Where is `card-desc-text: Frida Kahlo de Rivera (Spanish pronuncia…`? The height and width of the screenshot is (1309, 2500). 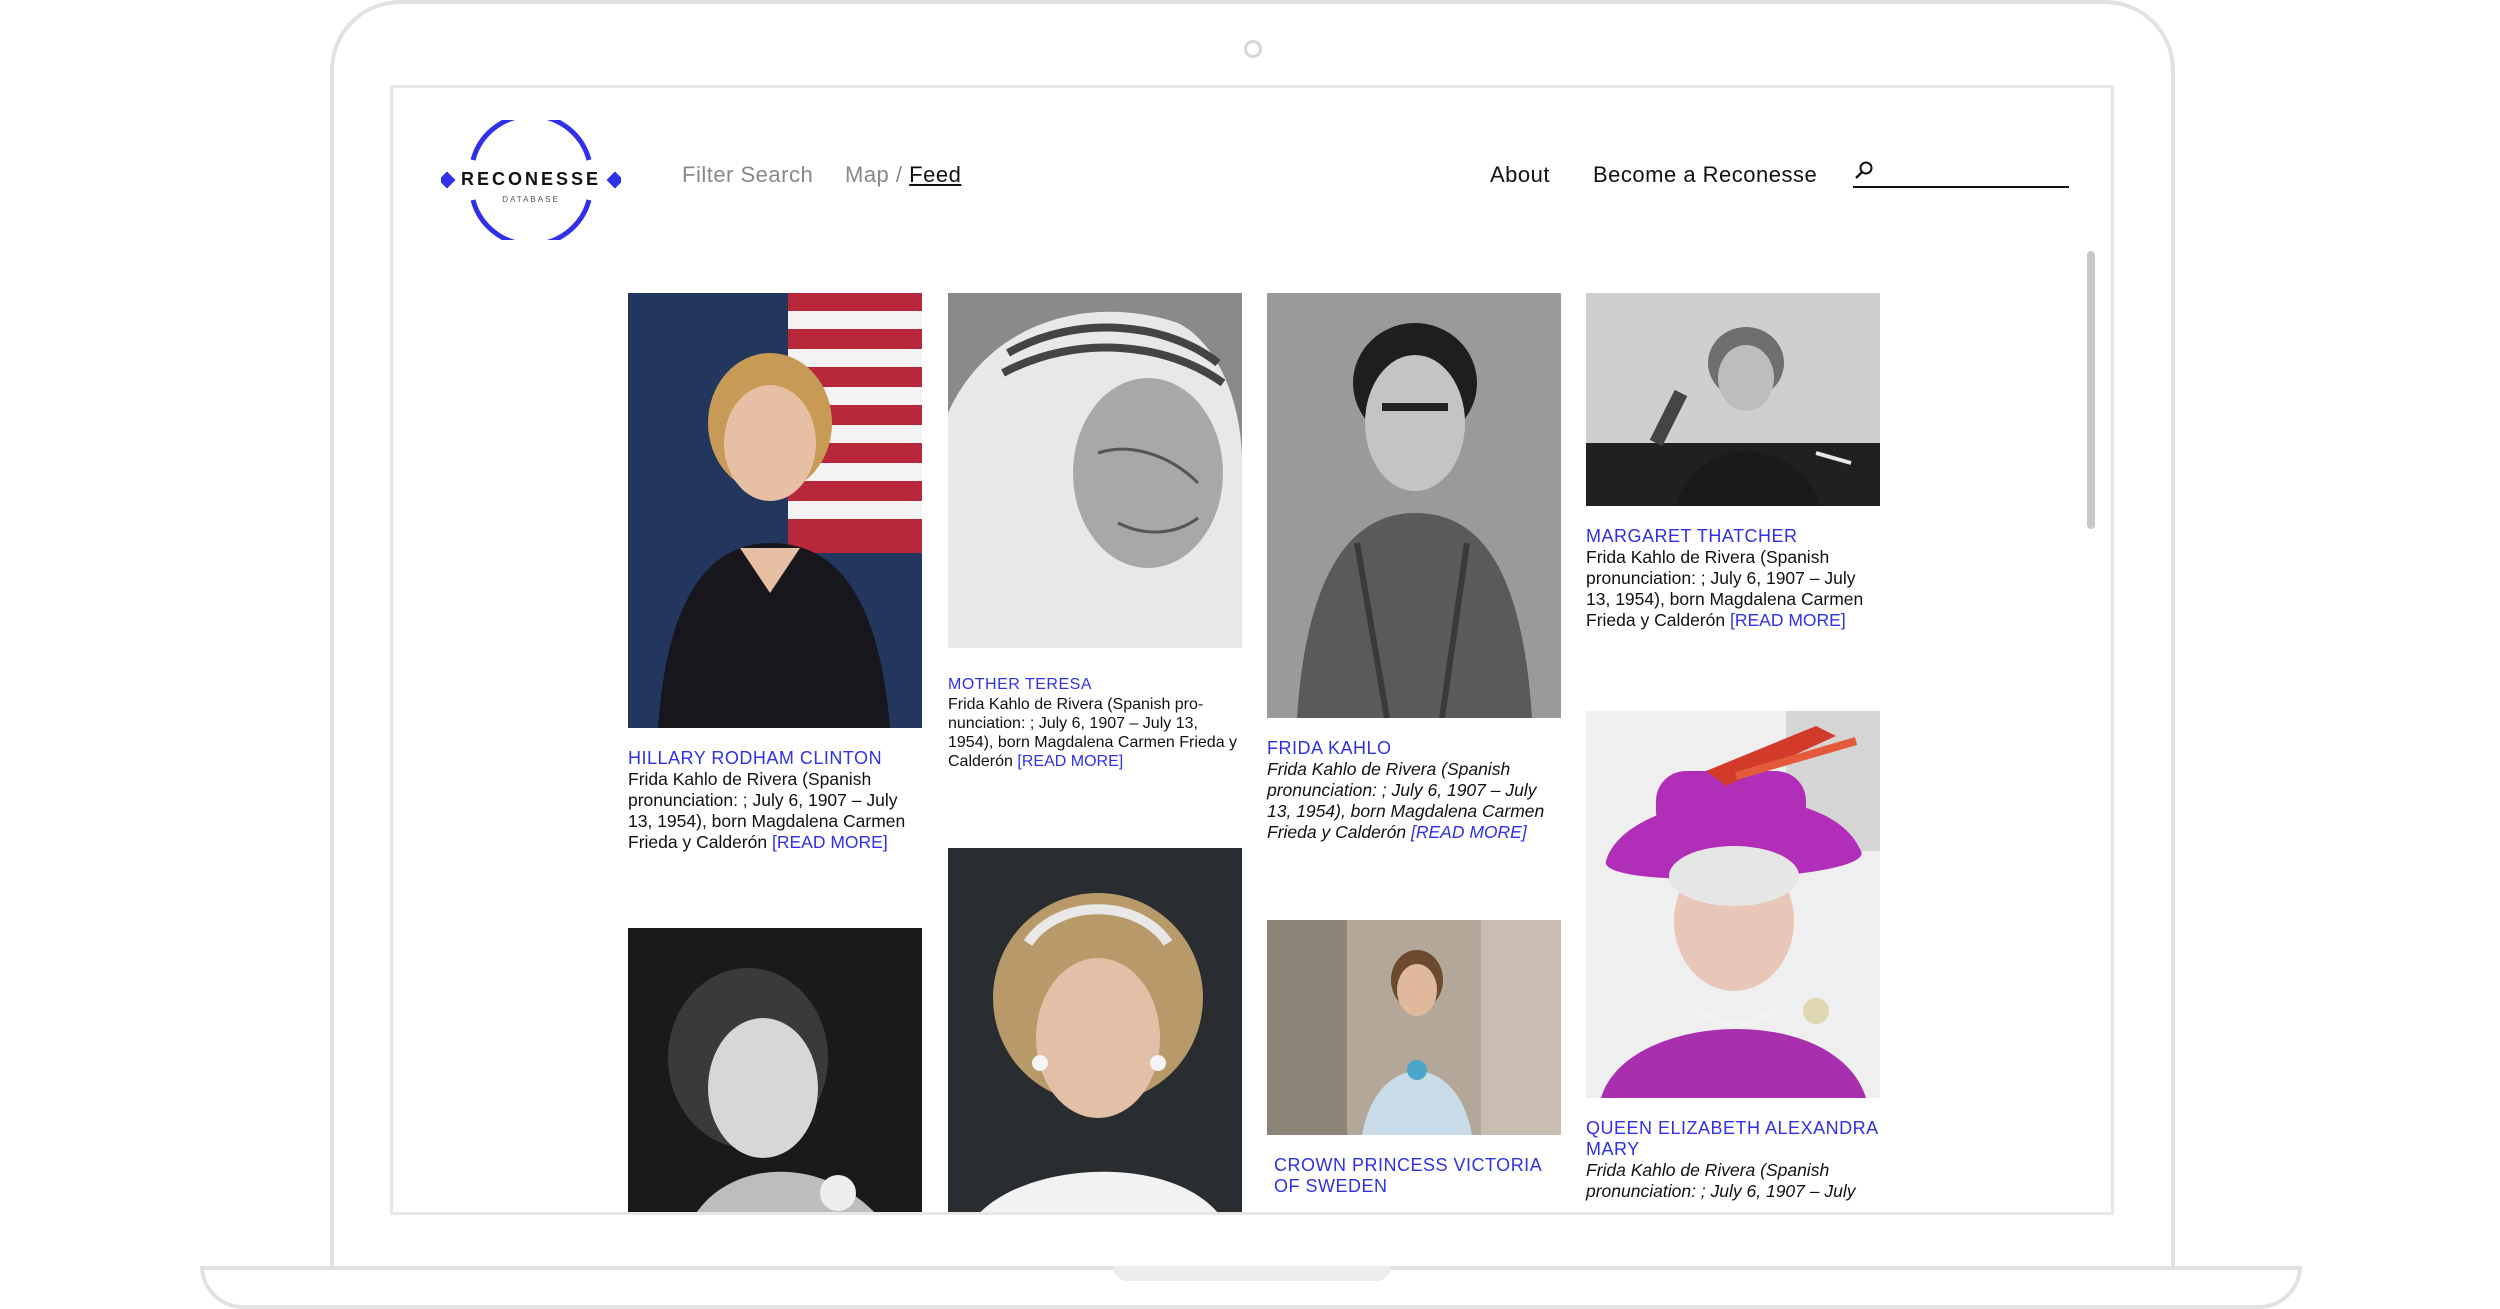
card-desc-text: Frida Kahlo de Rivera (Spanish pronuncia… is located at coordinates (1721, 1180).